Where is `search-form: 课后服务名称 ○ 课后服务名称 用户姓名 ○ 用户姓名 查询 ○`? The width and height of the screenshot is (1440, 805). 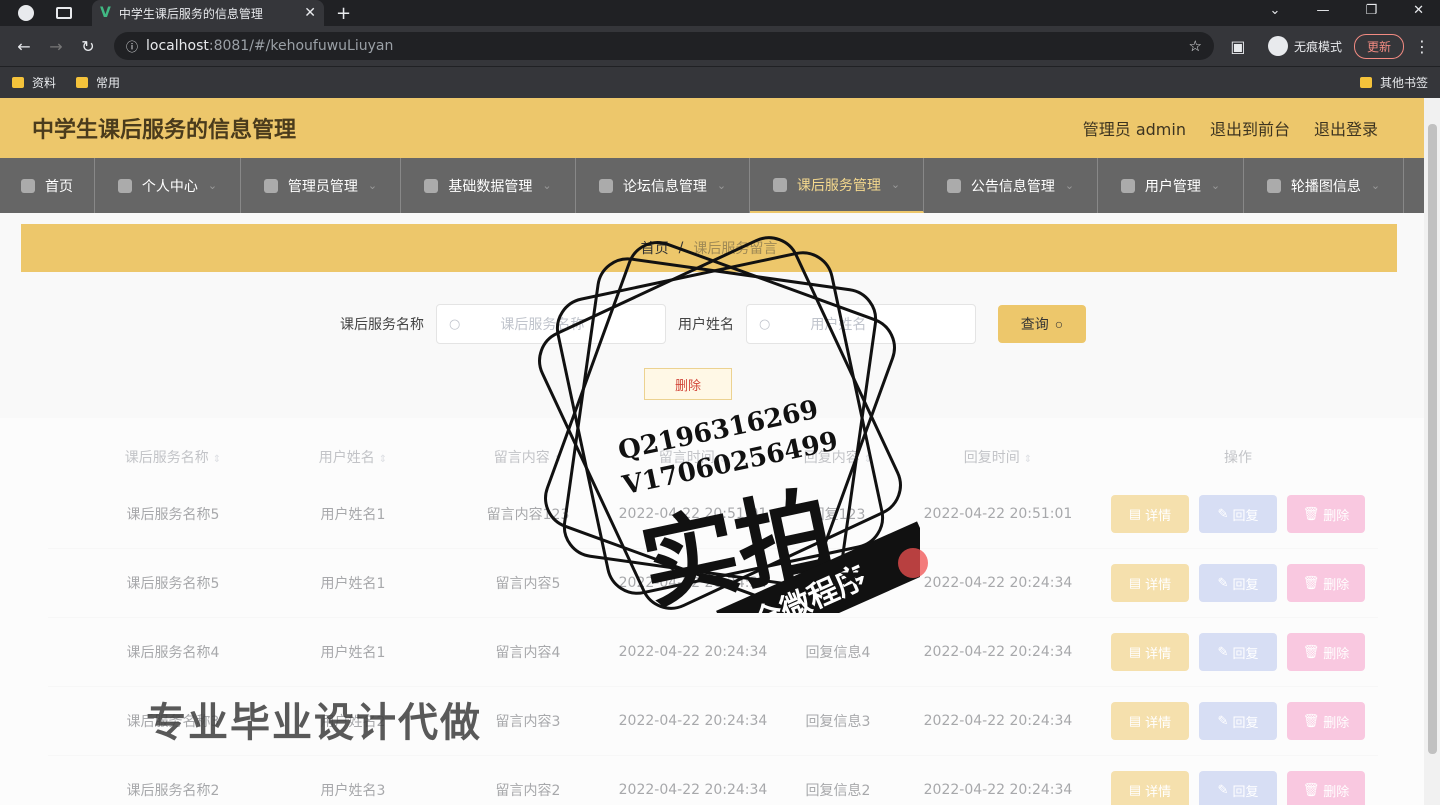 search-form: 课后服务名称 ○ 课后服务名称 用户姓名 ○ 用户姓名 查询 ○ is located at coordinates (713, 324).